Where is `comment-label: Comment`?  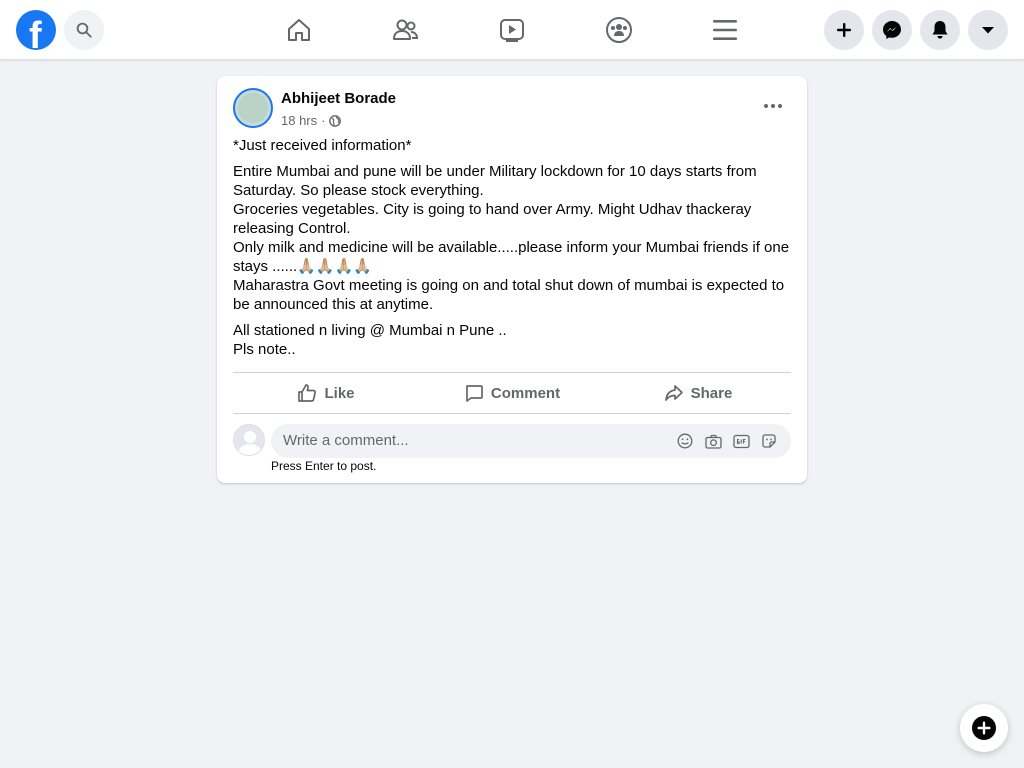
comment-label: Comment is located at coordinates (525, 393).